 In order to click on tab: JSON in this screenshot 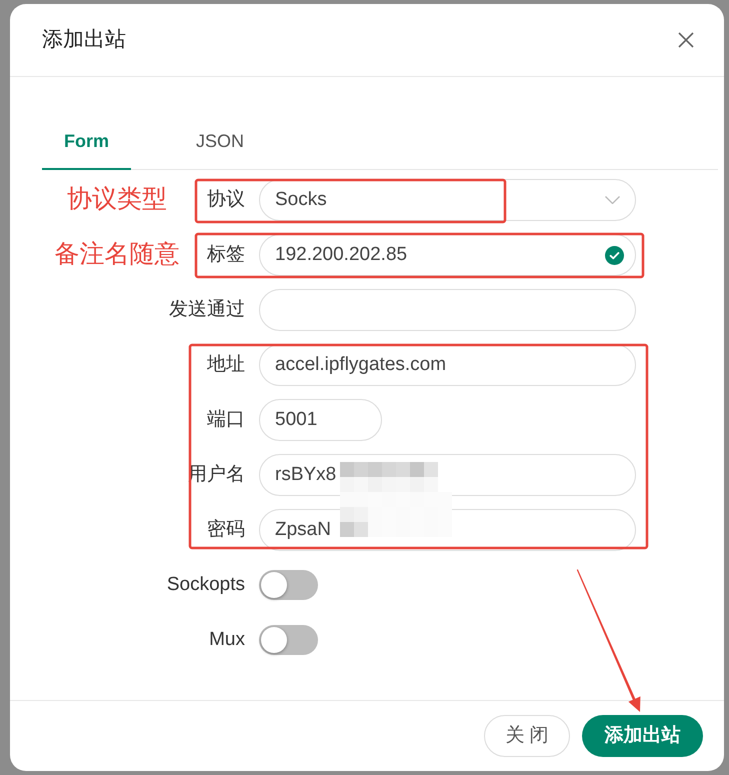, I will do `click(220, 144)`.